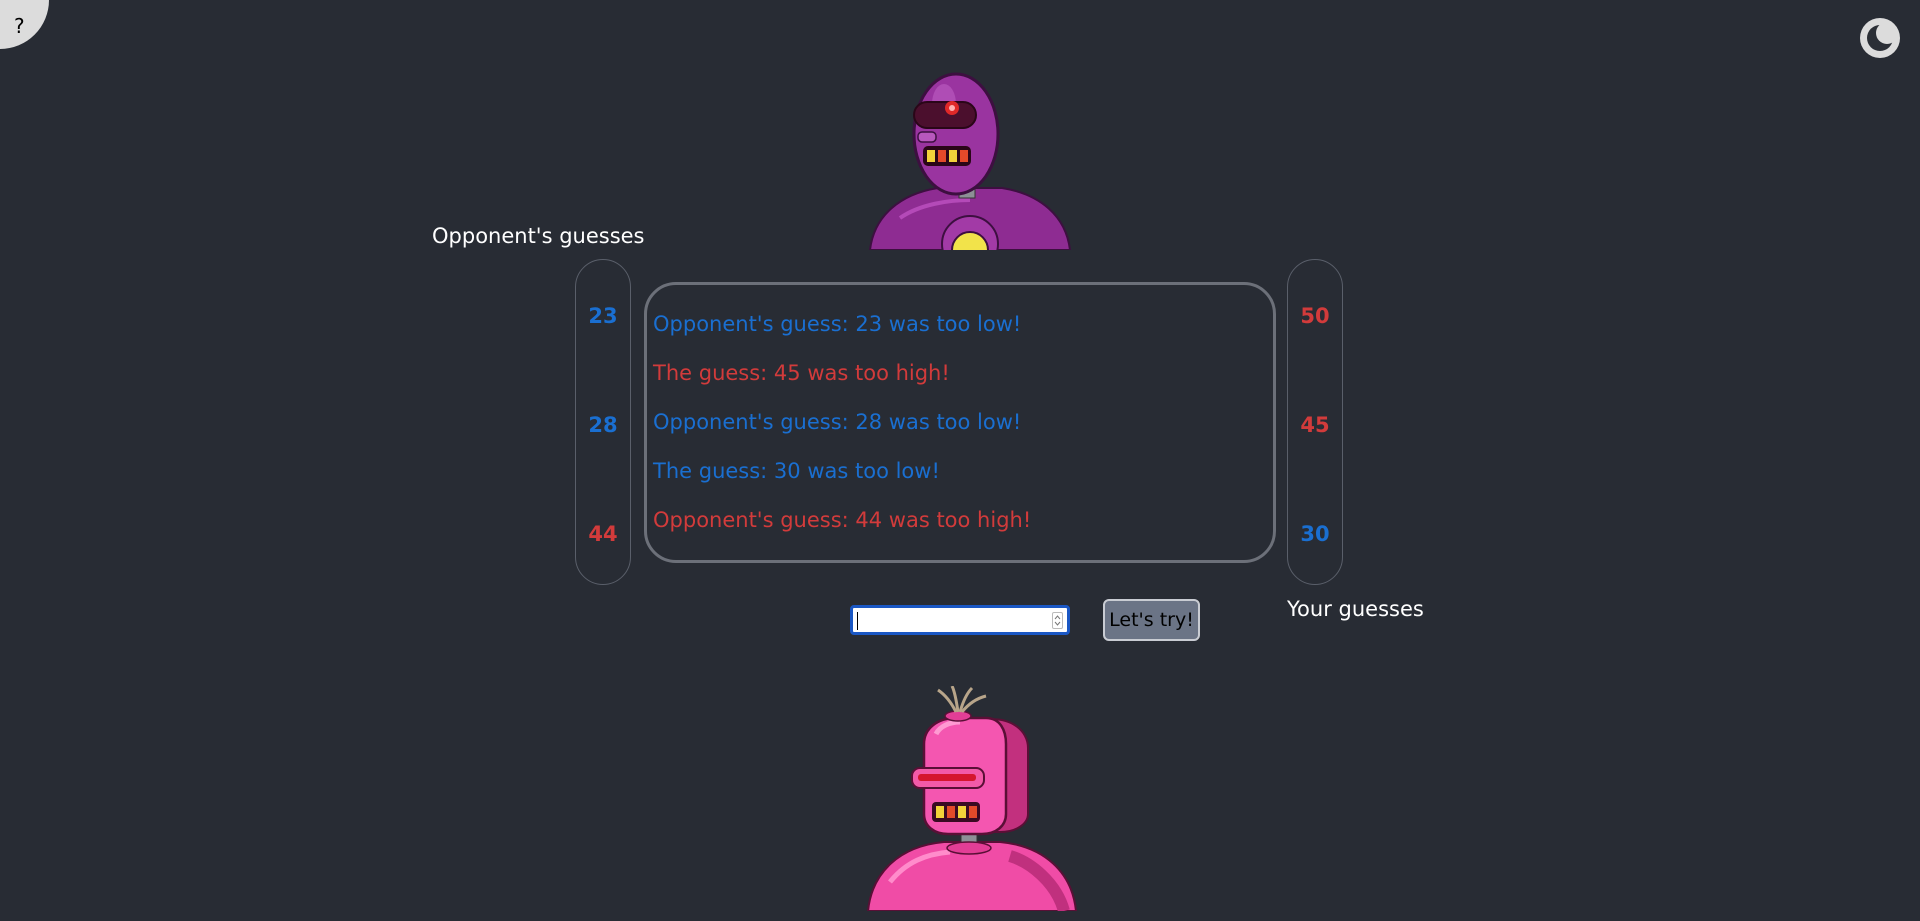  What do you see at coordinates (1151, 620) in the screenshot?
I see `submit-guess-button: Let's try!` at bounding box center [1151, 620].